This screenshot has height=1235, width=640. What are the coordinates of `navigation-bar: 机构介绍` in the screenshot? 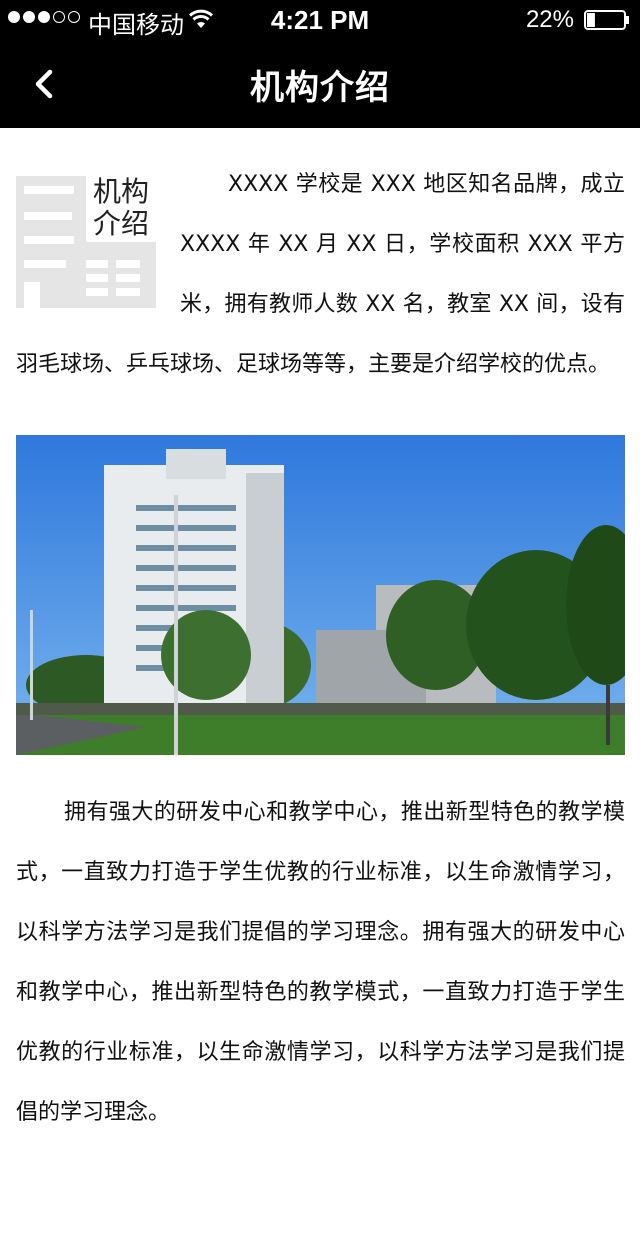 It's located at (320, 84).